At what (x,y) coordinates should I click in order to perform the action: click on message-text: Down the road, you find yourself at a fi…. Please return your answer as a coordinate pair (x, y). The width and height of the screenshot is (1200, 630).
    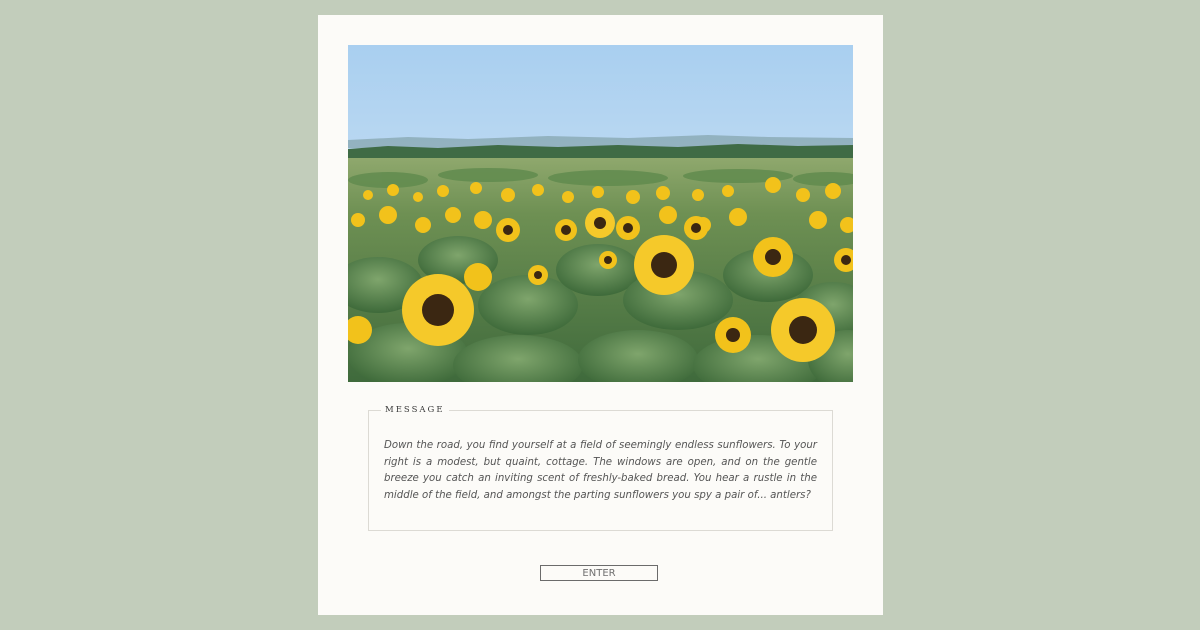
    Looking at the image, I should click on (600, 470).